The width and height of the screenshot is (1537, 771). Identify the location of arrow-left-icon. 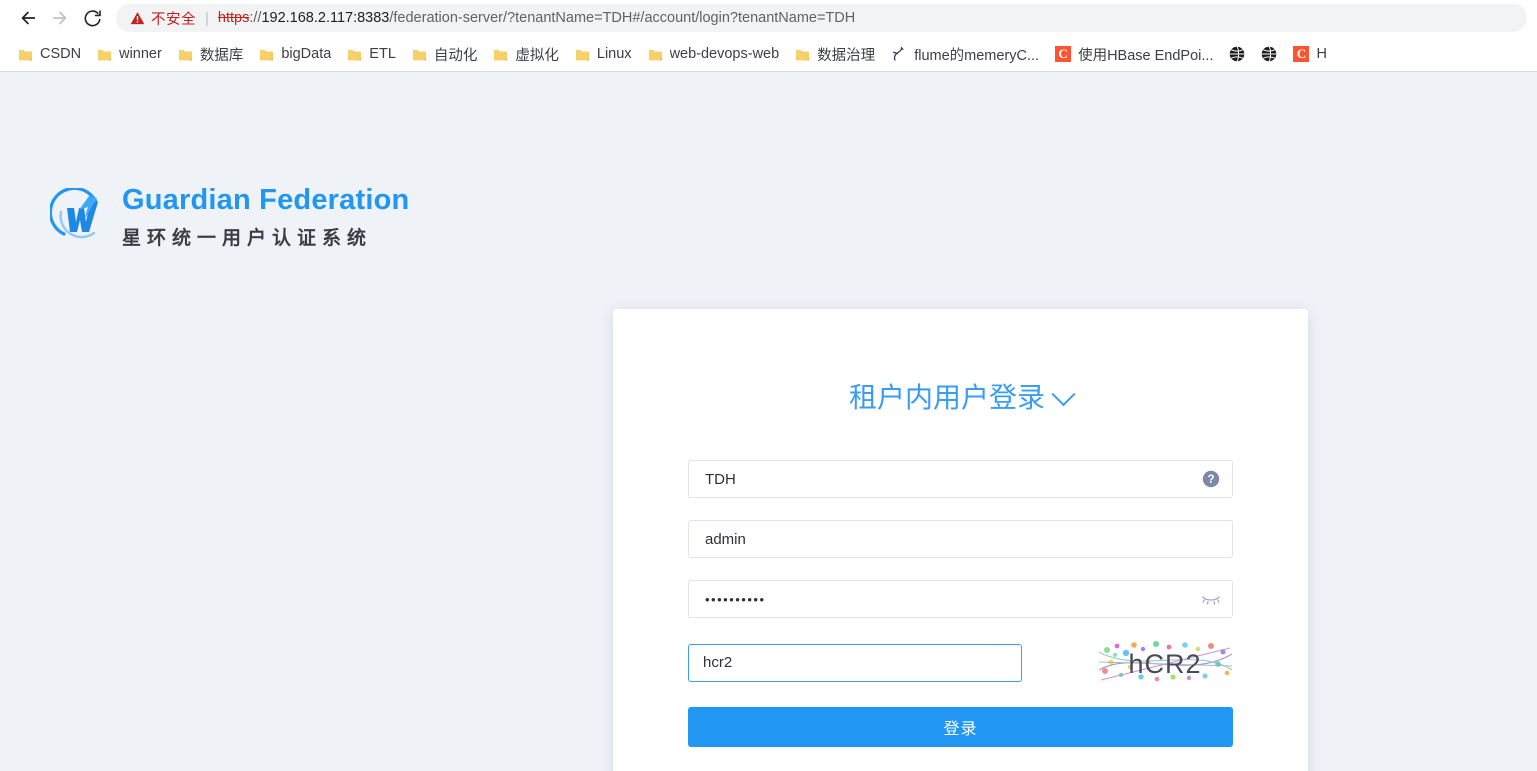
(28, 18).